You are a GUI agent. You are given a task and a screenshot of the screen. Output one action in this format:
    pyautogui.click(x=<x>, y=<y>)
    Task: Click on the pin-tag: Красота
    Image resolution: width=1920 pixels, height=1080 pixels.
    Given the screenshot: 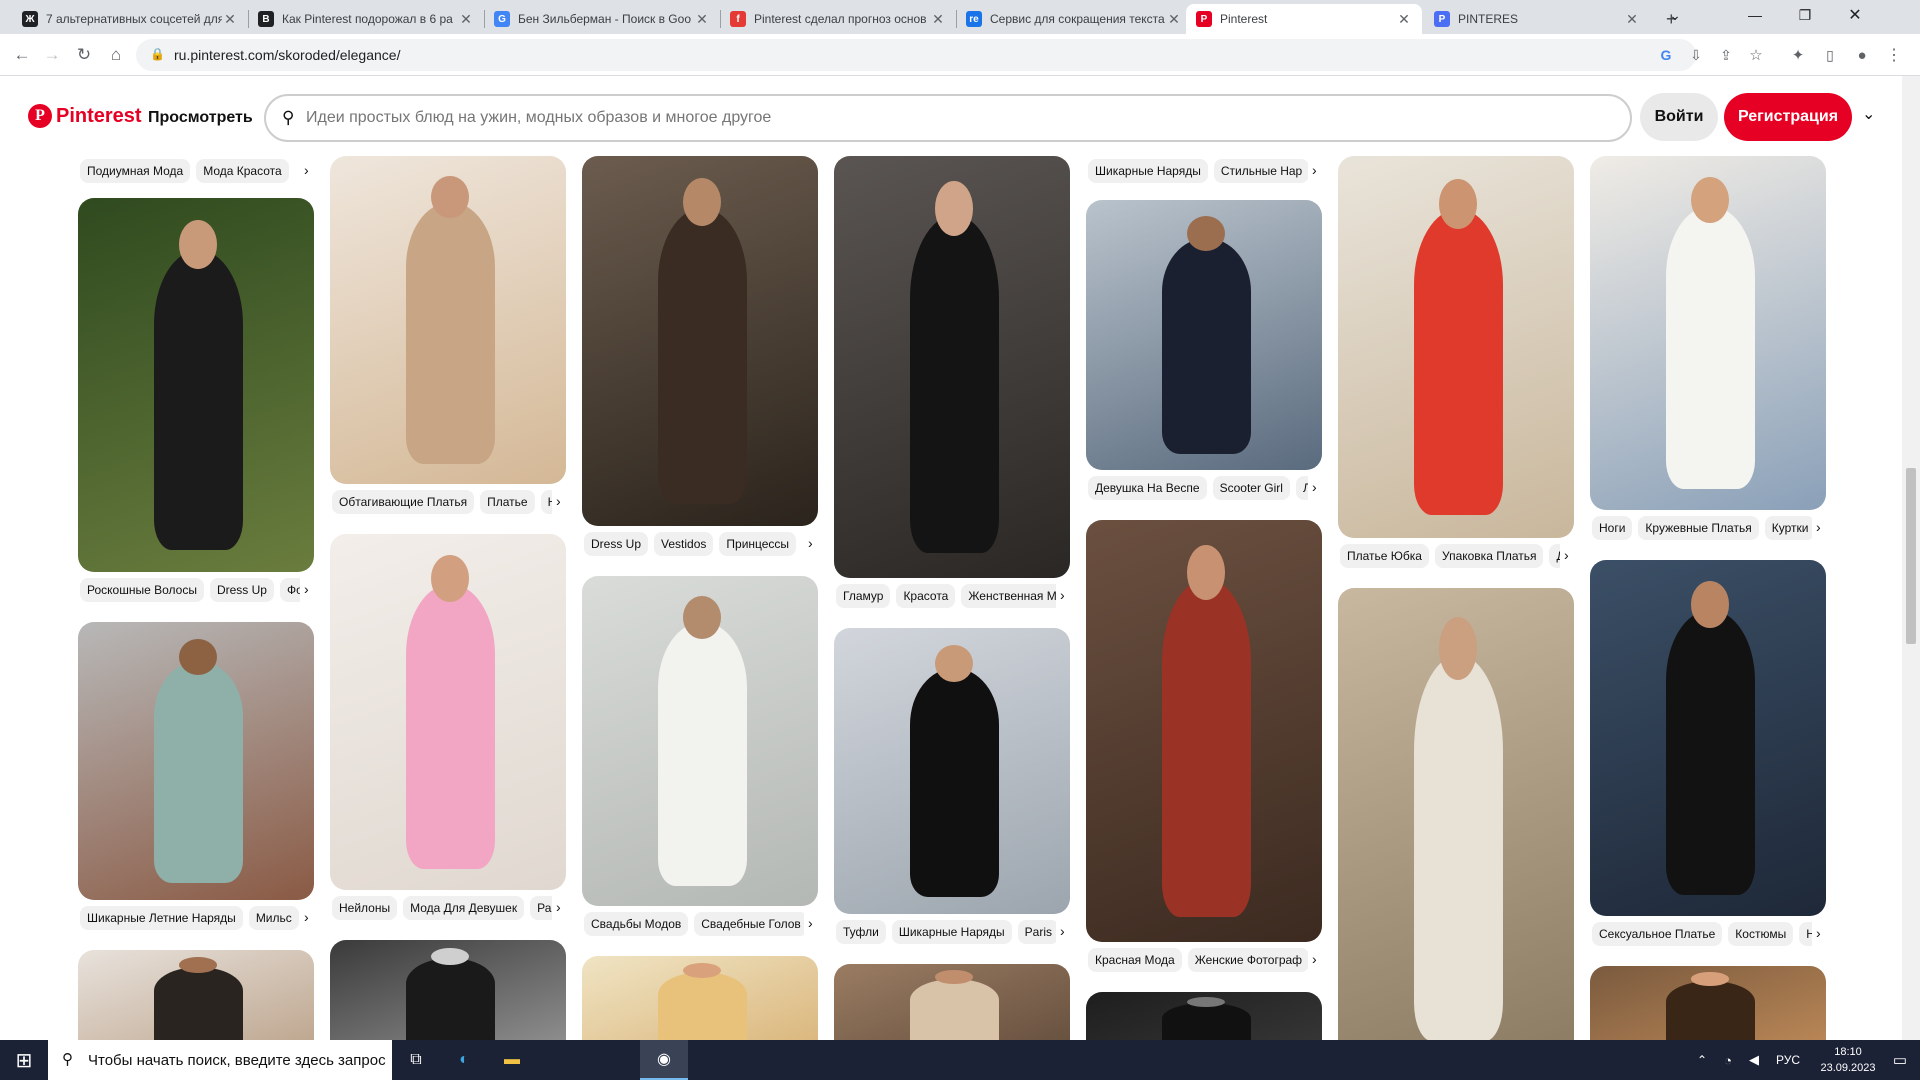 What is the action you would take?
    pyautogui.click(x=926, y=596)
    